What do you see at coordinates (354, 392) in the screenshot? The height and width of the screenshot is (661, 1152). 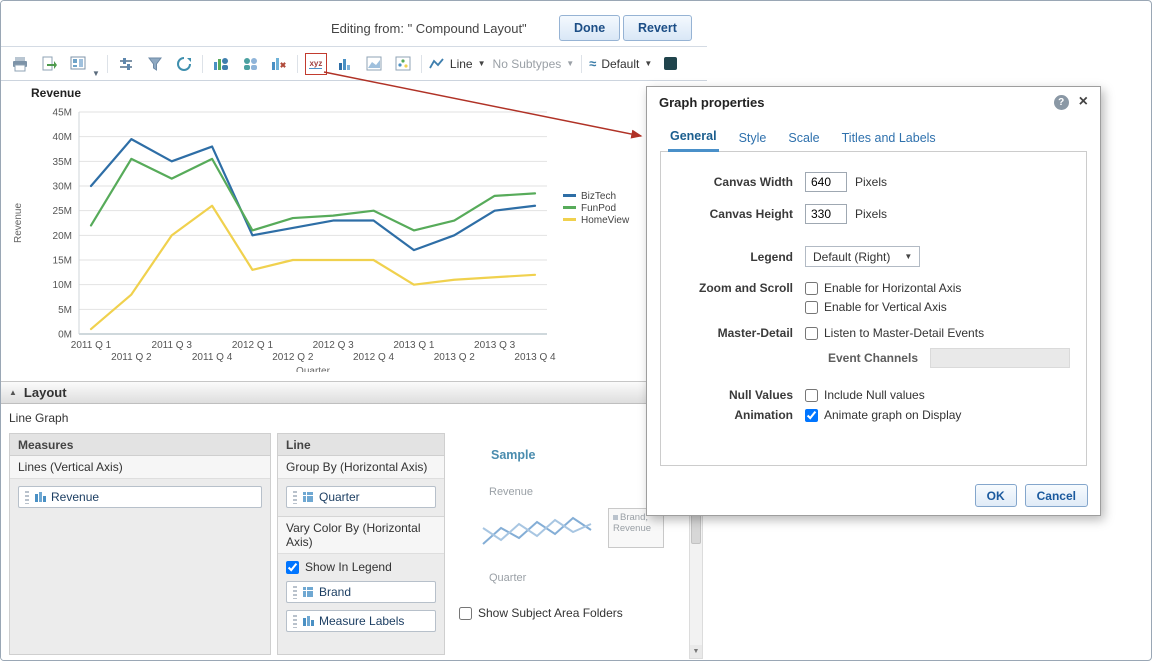 I see `layout-panel-header: ▲ Layout` at bounding box center [354, 392].